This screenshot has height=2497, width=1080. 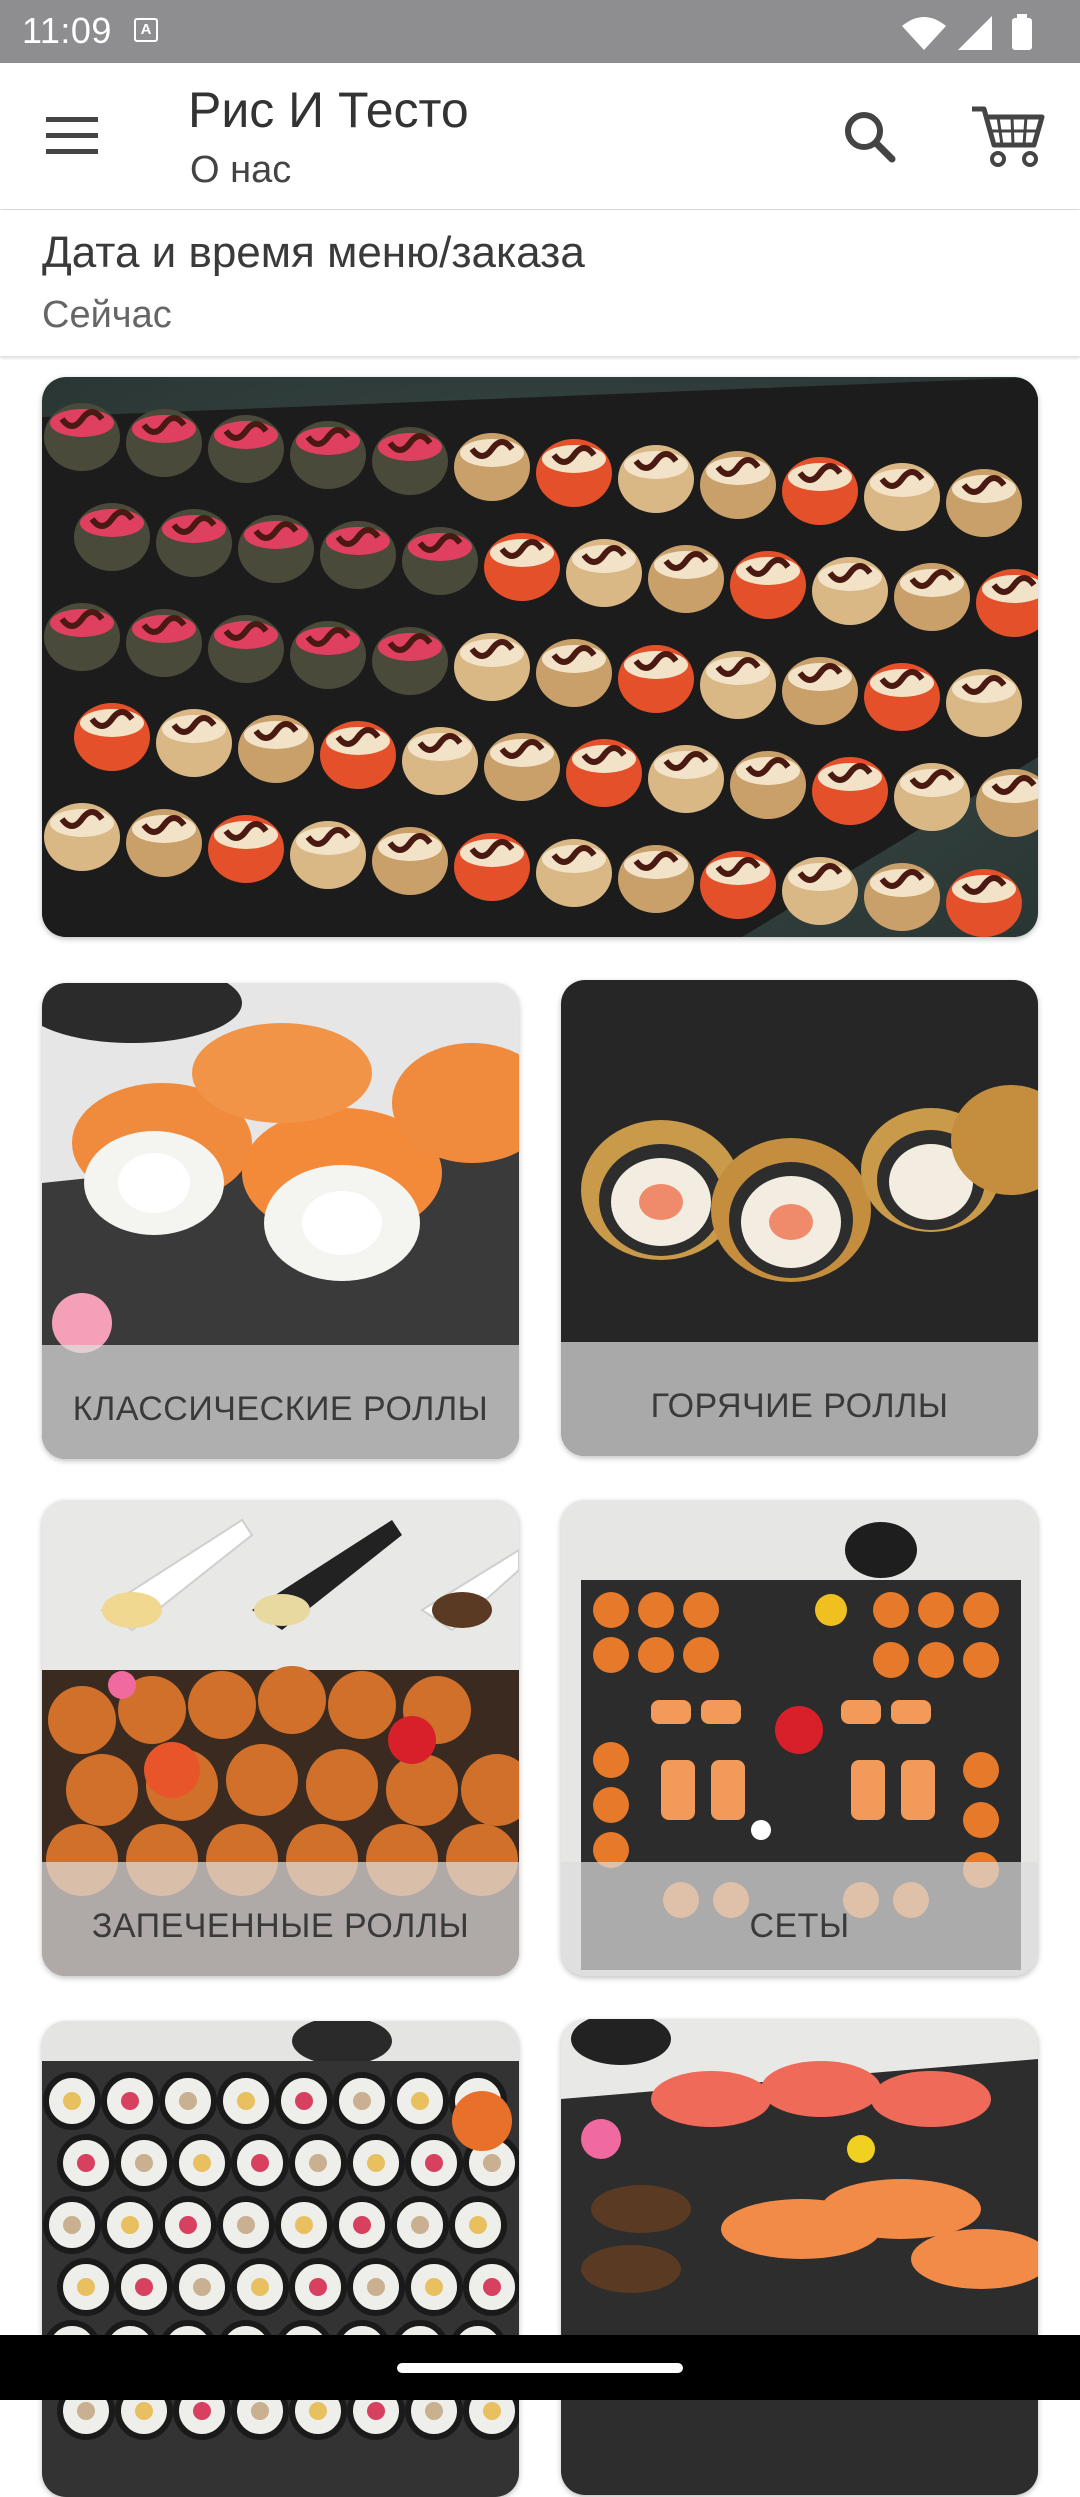 I want to click on cart-icon, so click(x=1008, y=136).